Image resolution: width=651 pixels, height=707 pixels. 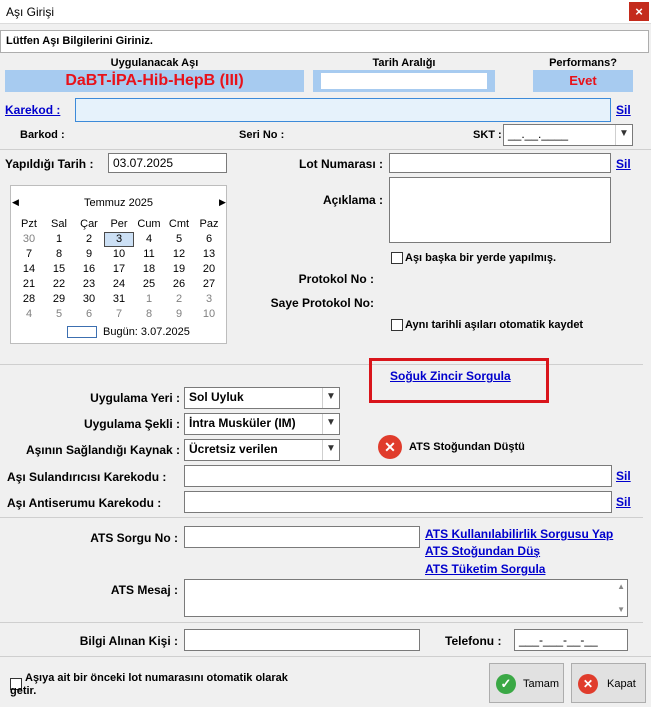 What do you see at coordinates (89, 269) in the screenshot?
I see `calendar-day: 16` at bounding box center [89, 269].